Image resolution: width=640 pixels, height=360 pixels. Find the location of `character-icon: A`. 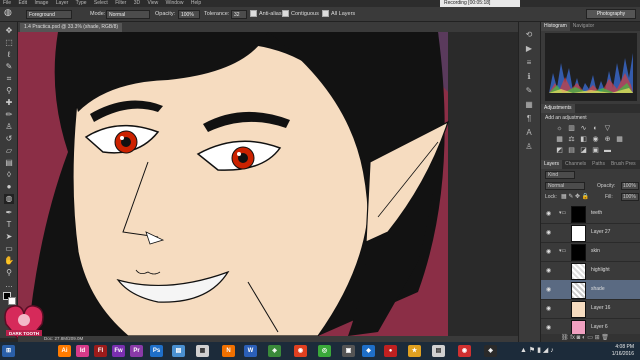

character-icon: A is located at coordinates (529, 133).